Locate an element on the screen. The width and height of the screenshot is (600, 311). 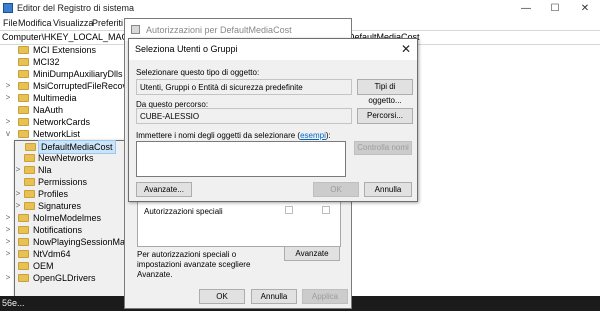
maximize-icon: ☐ is located at coordinates (555, 8).